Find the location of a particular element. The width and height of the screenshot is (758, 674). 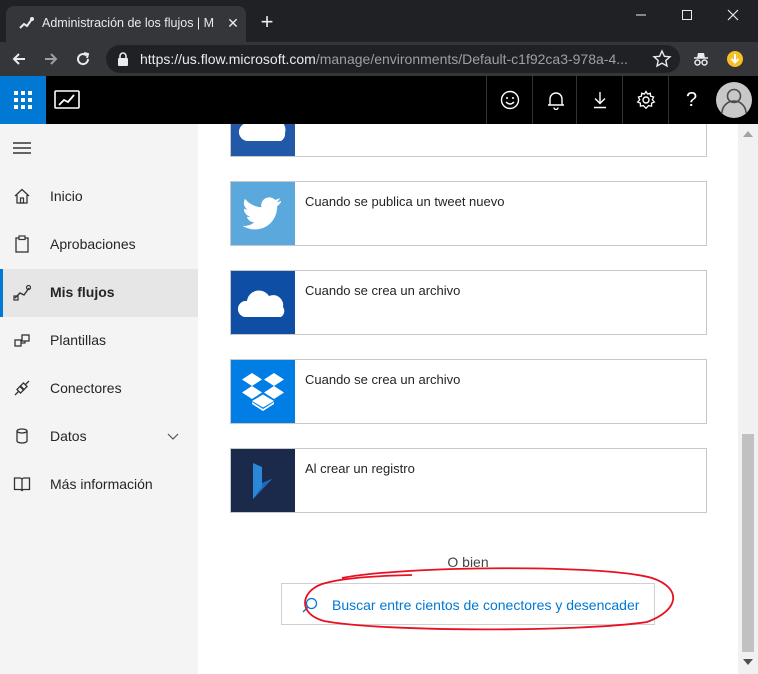

chevron-down-icon is located at coordinates (173, 436).